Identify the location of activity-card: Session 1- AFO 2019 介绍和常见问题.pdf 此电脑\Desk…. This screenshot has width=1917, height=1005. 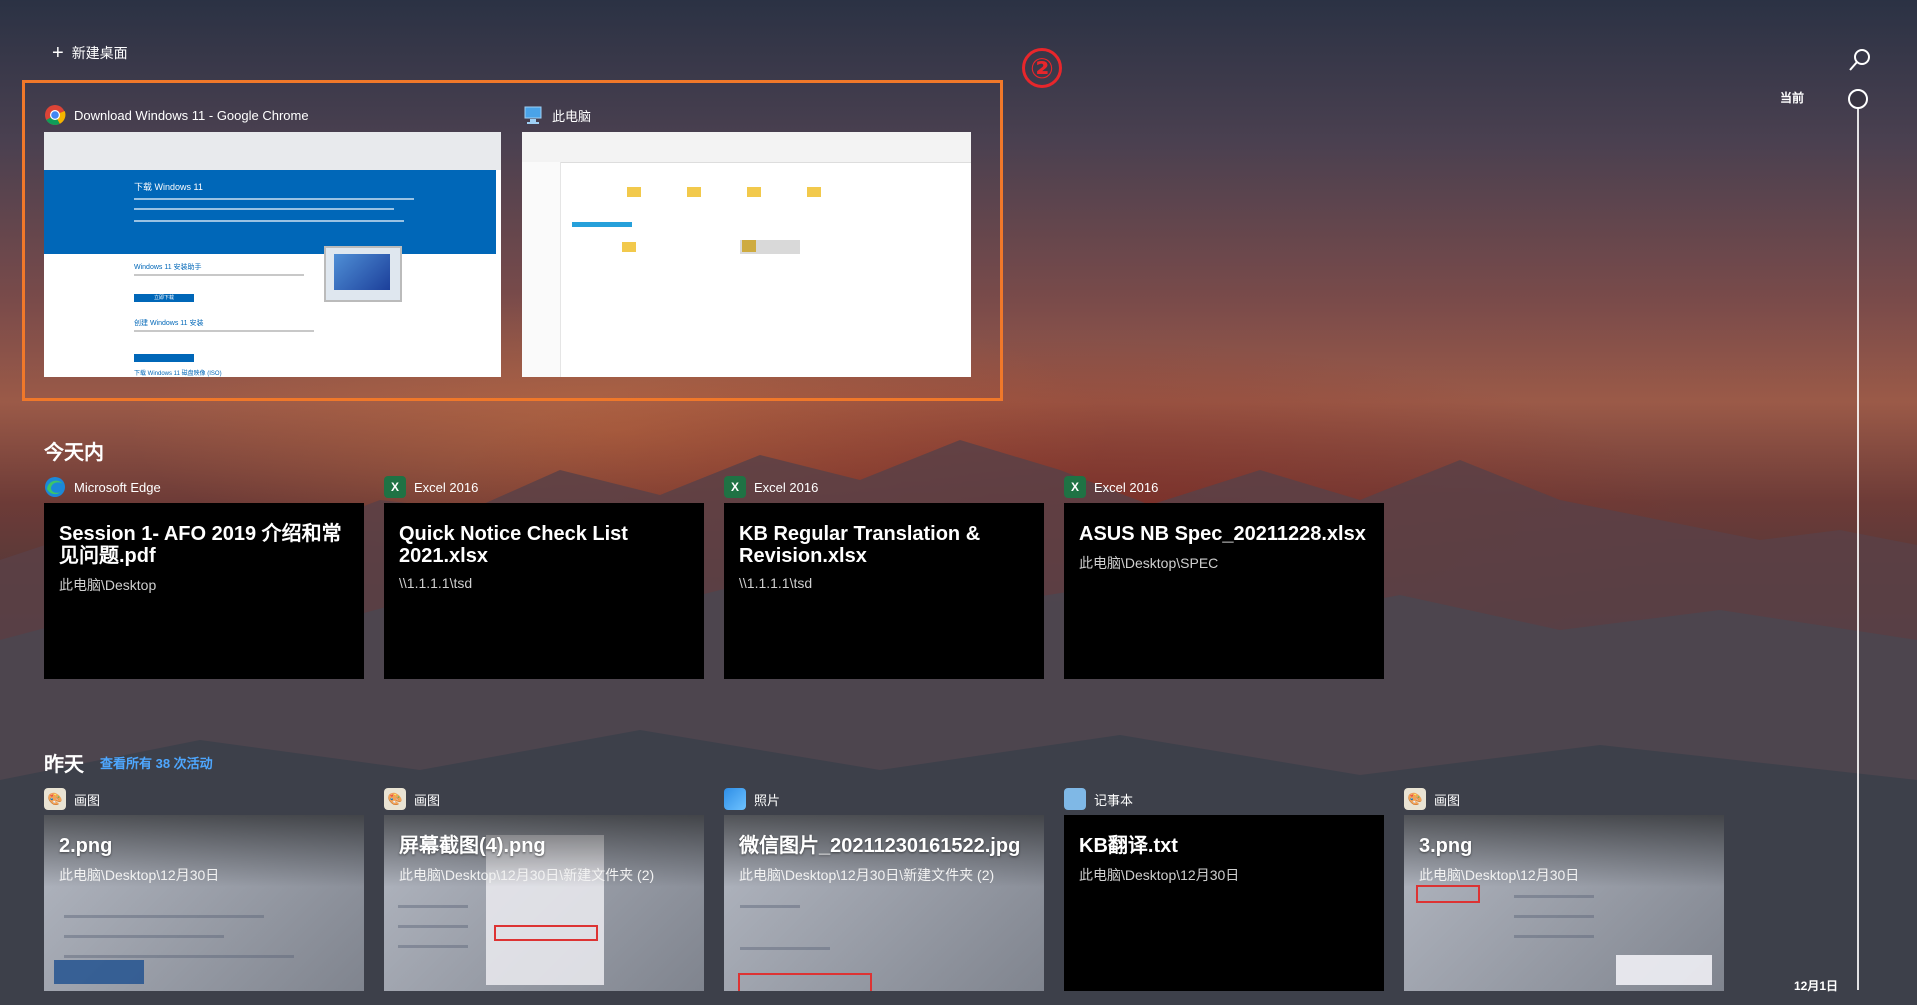
(204, 591).